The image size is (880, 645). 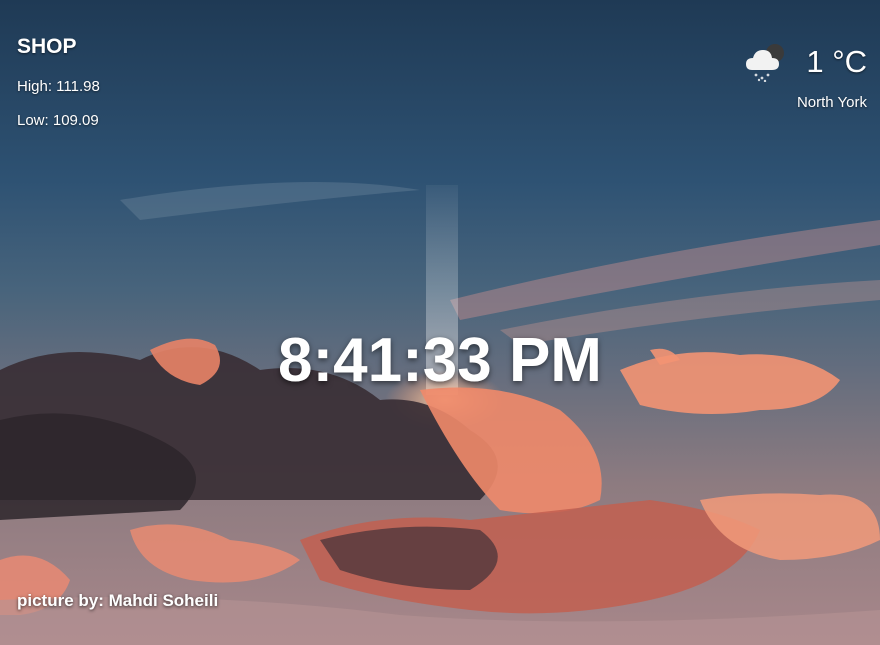 What do you see at coordinates (765, 63) in the screenshot?
I see `cloud-snow-moon-icon` at bounding box center [765, 63].